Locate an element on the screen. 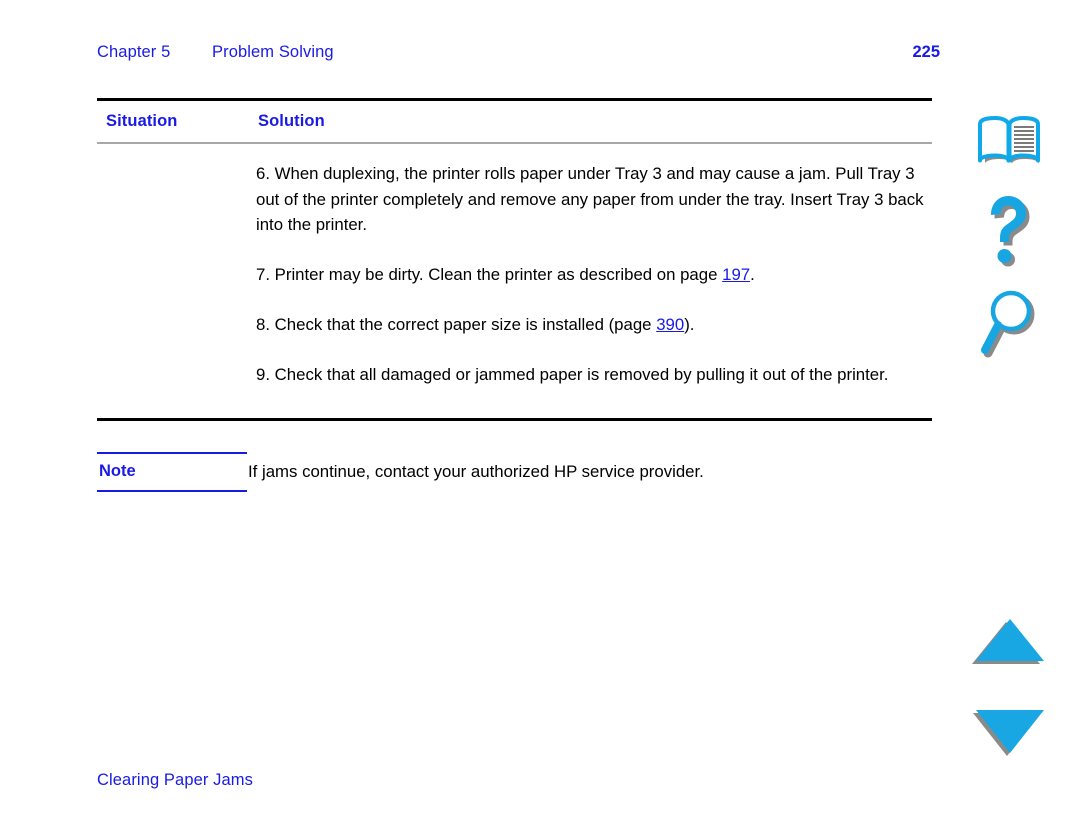  arrow-down-icon is located at coordinates (1010, 731).